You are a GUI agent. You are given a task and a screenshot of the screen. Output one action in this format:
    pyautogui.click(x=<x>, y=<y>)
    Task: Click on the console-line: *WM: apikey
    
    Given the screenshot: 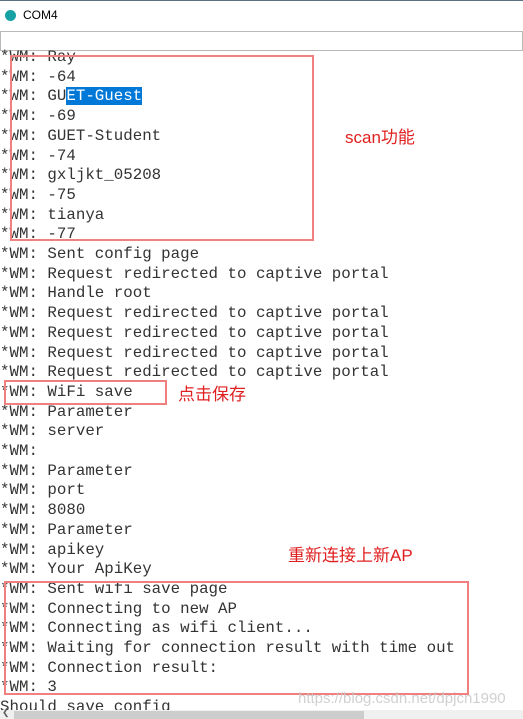 What is the action you would take?
    pyautogui.click(x=52, y=549)
    